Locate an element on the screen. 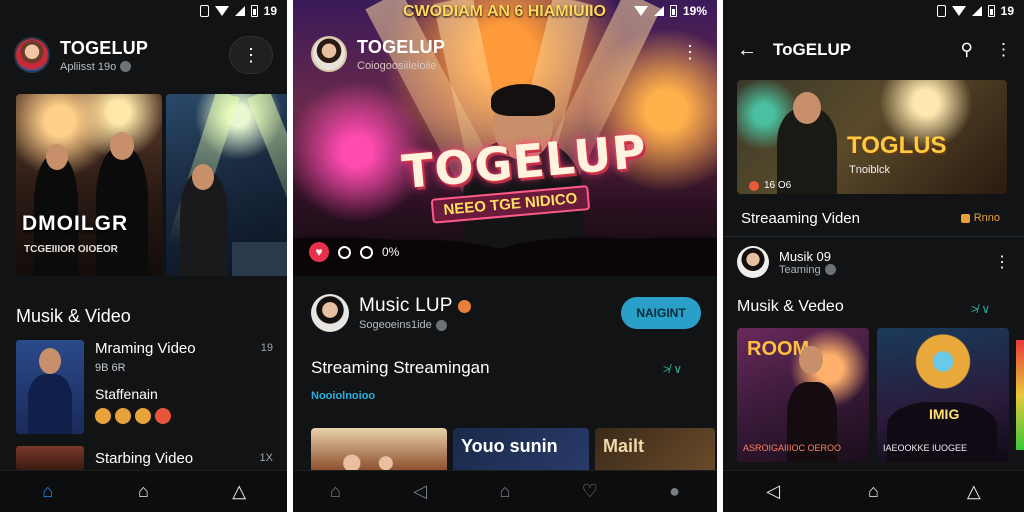 This screenshot has height=512, width=1024. share-icon is located at coordinates (366, 252).